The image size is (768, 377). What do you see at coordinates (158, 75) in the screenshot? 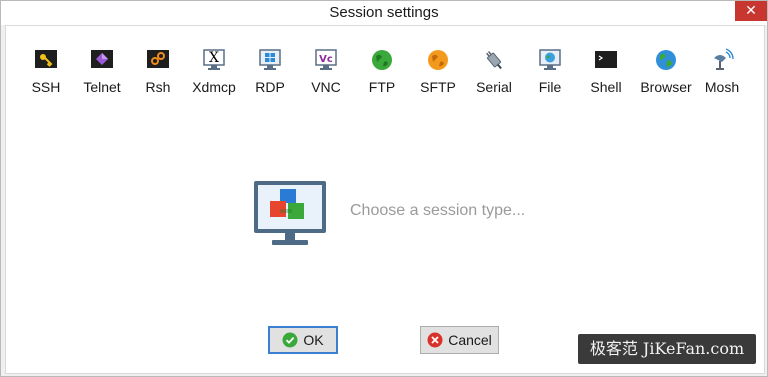
I see `session-type-rsh: Rsh` at bounding box center [158, 75].